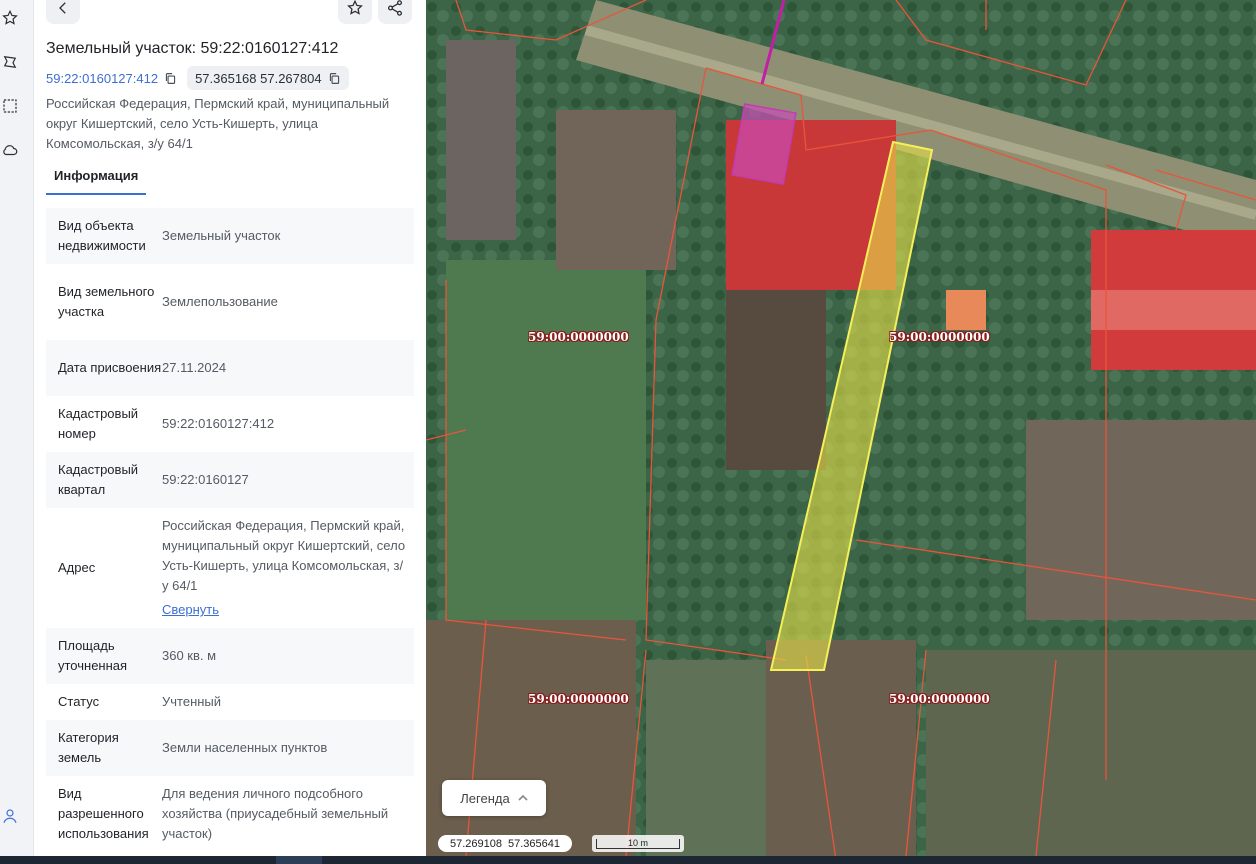 The height and width of the screenshot is (864, 1256). What do you see at coordinates (10, 816) in the screenshot?
I see `user-icon` at bounding box center [10, 816].